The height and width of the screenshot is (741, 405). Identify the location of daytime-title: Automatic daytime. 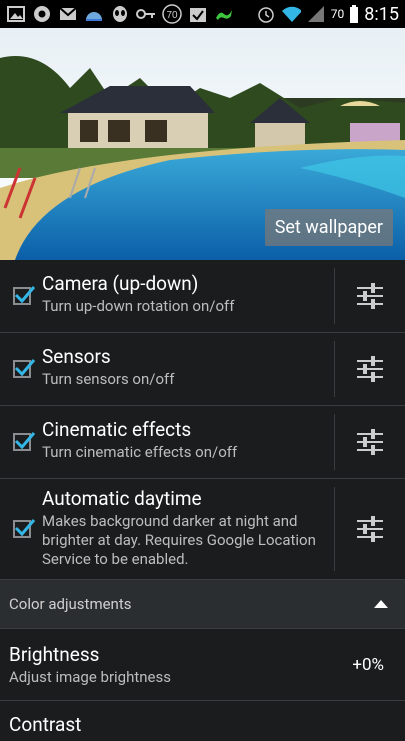
(122, 498).